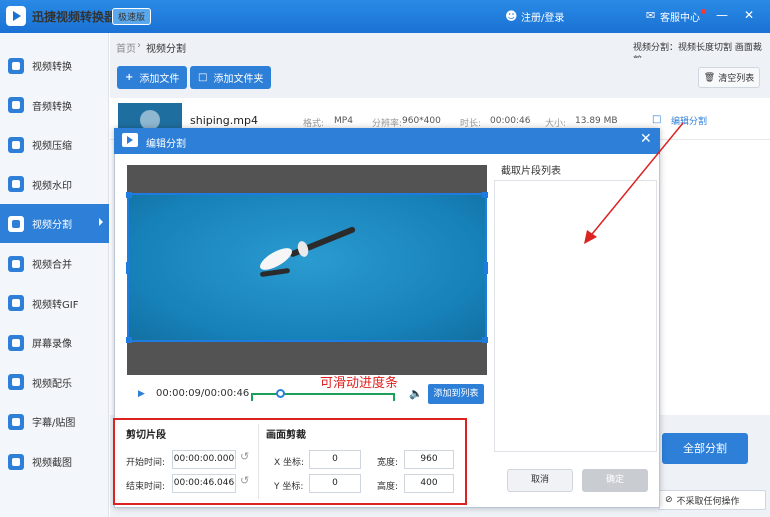 This screenshot has height=517, width=770. I want to click on playback-time: 00:00:09/00:00:46, so click(203, 393).